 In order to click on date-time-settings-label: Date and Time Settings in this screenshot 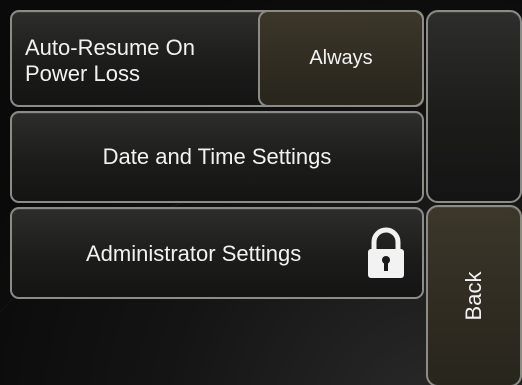, I will do `click(217, 156)`.